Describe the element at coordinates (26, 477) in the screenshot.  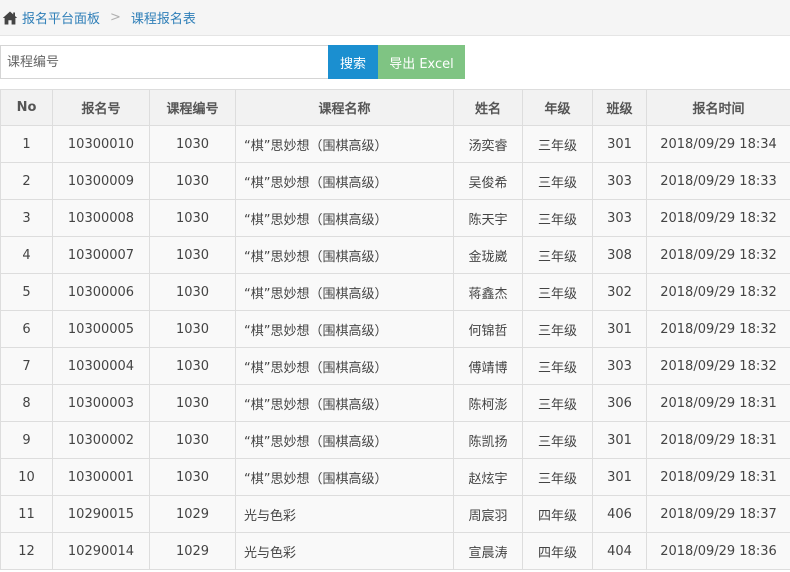
I see `cell-no: 10` at that location.